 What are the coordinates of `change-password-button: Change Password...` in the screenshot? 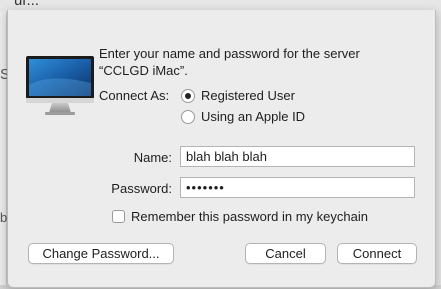 It's located at (101, 253).